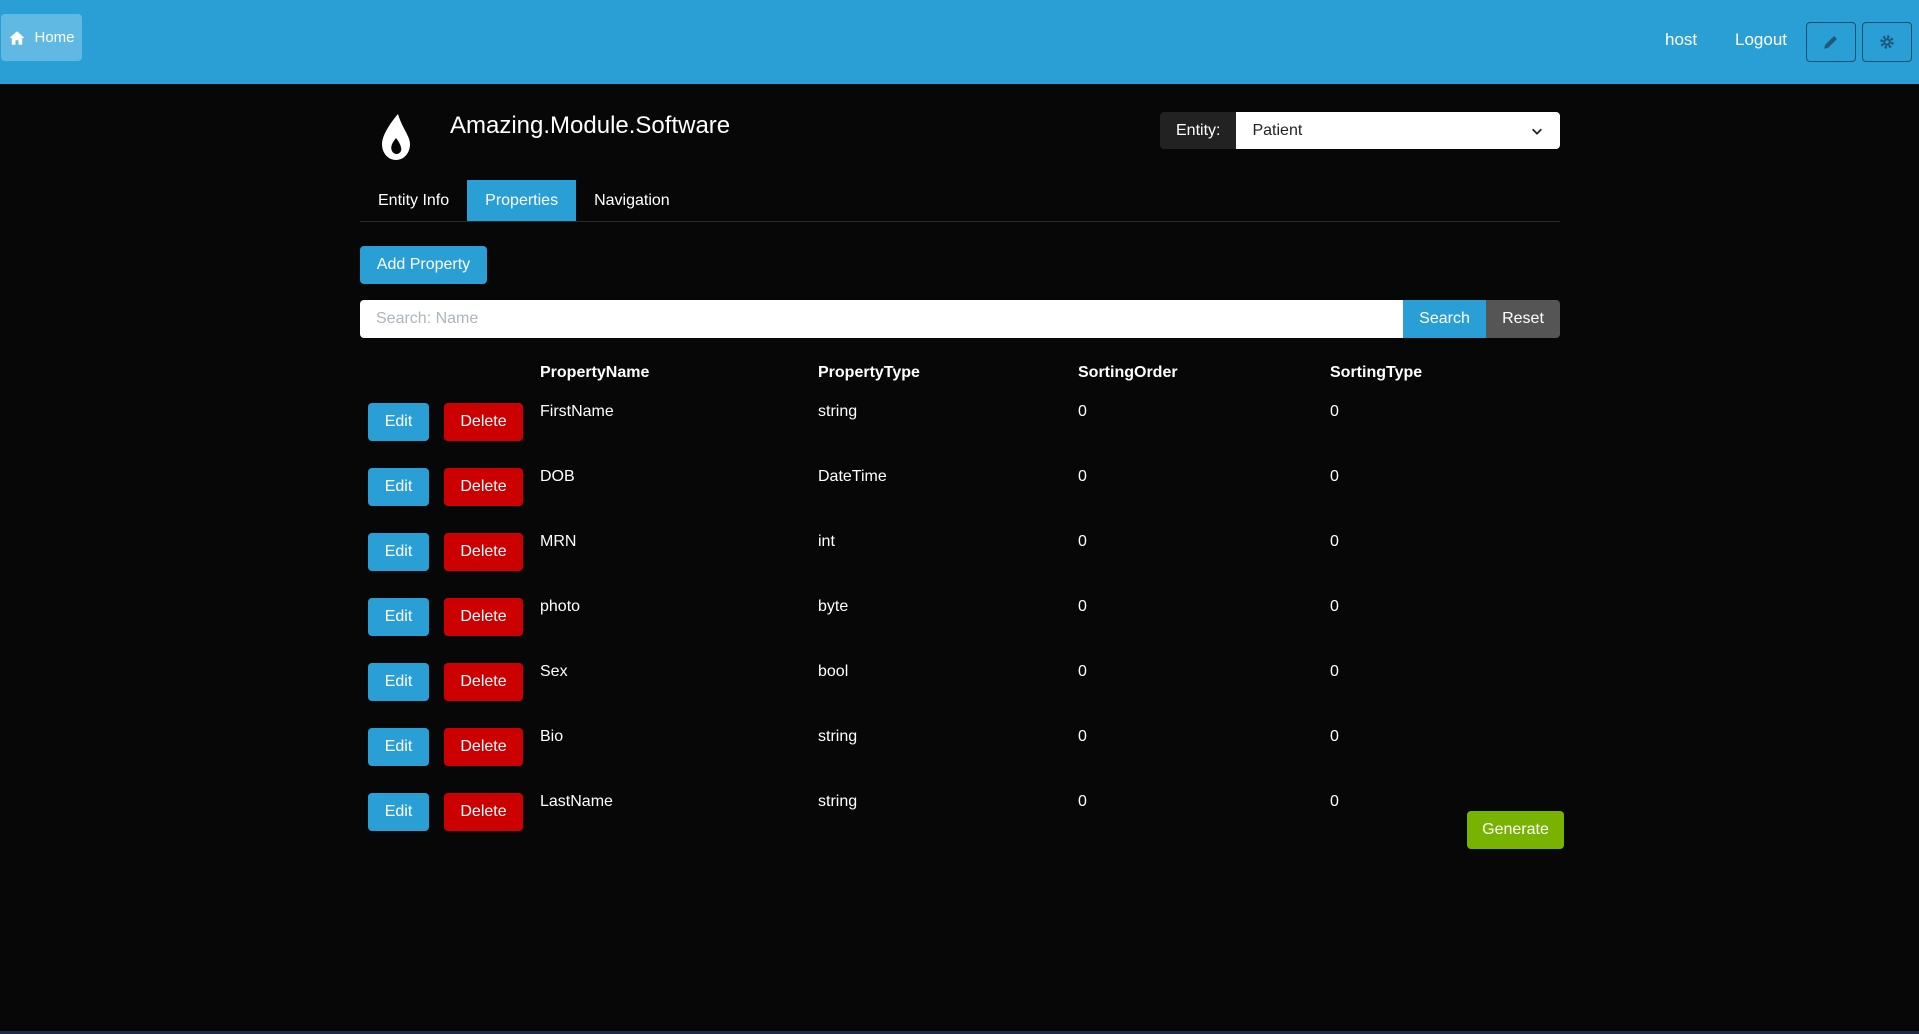  I want to click on entity-selector: Entity: Patient, so click(1360, 130).